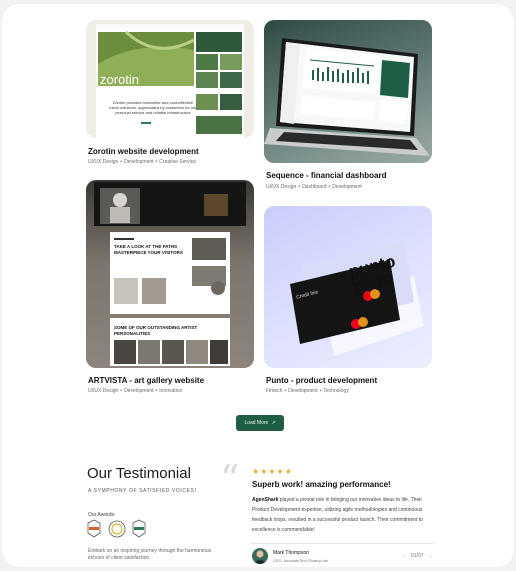 The width and height of the screenshot is (516, 571). I want to click on quote-icon: “, so click(230, 479).